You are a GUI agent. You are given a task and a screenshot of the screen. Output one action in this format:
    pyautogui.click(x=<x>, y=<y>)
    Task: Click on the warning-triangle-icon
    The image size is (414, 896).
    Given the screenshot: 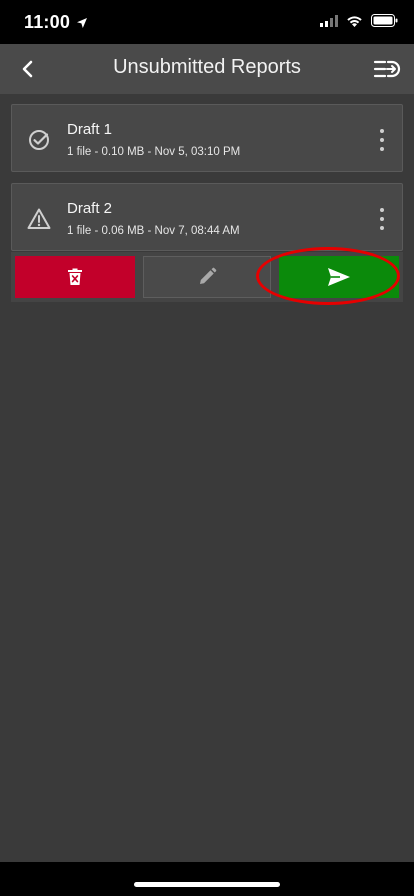 What is the action you would take?
    pyautogui.click(x=39, y=218)
    